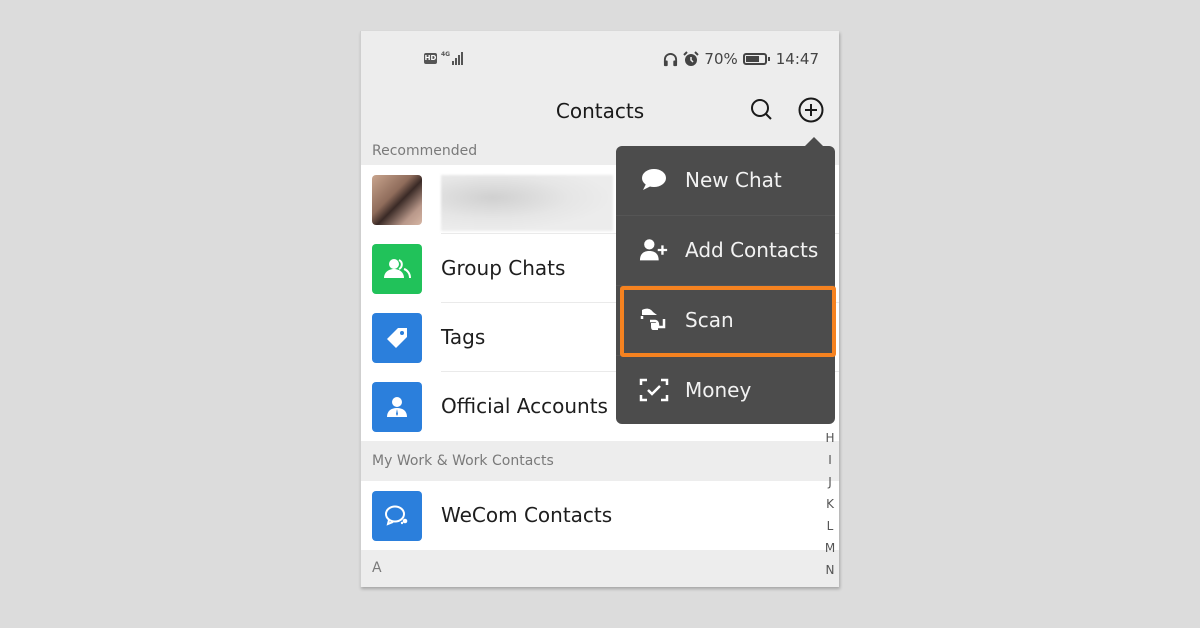  I want to click on menu-item-add-contacts: Add Contacts, so click(725, 250).